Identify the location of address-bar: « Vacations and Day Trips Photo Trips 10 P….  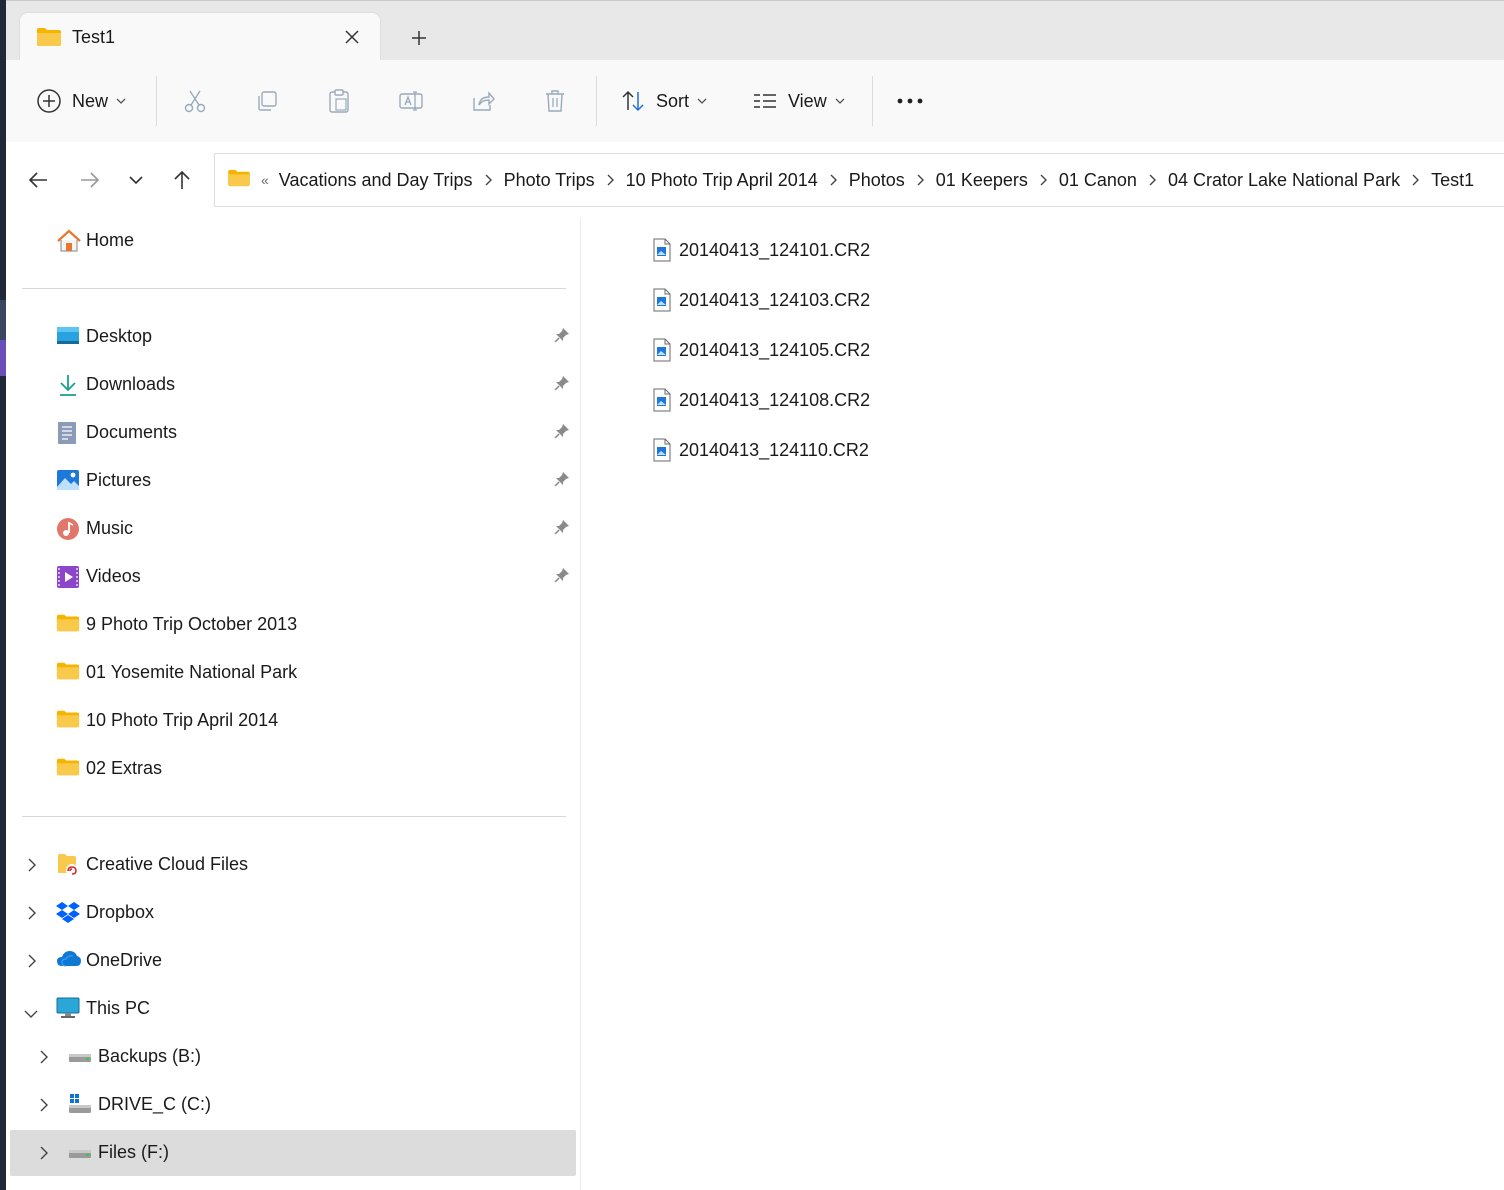
(859, 180).